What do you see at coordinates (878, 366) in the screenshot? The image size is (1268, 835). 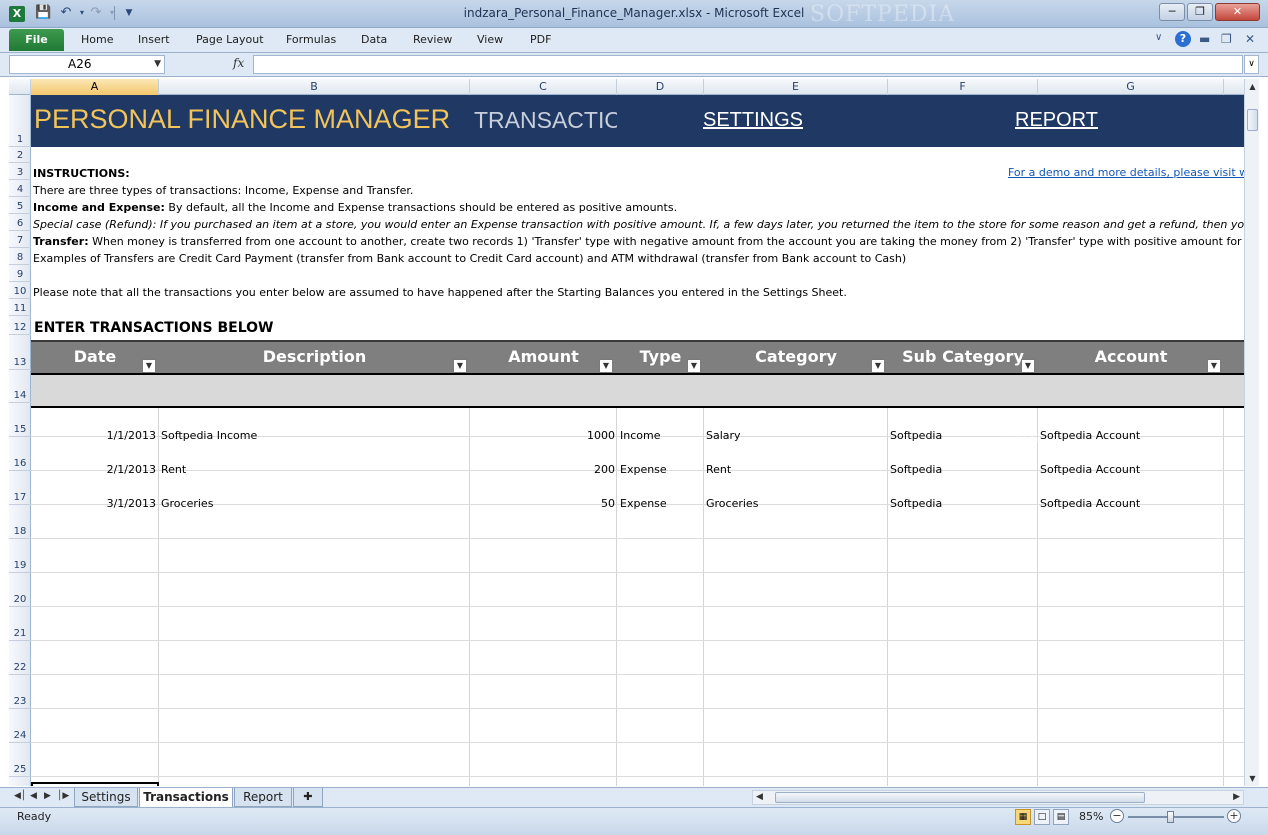 I see `category-filter-icon: ▼` at bounding box center [878, 366].